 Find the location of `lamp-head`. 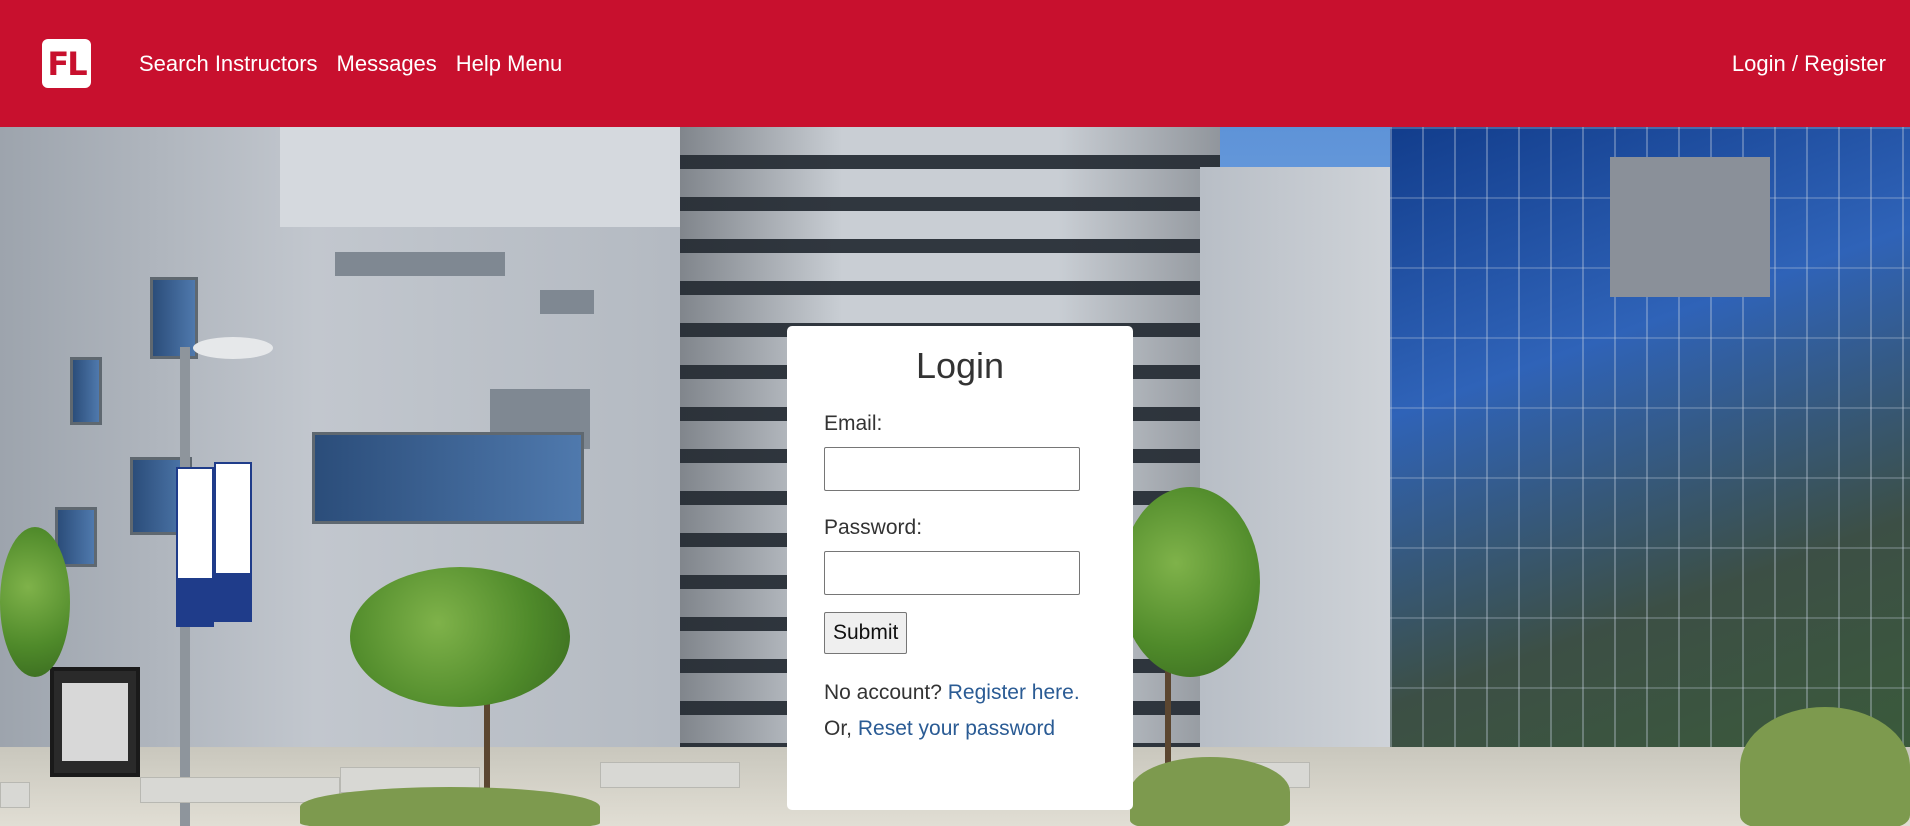

lamp-head is located at coordinates (233, 348).